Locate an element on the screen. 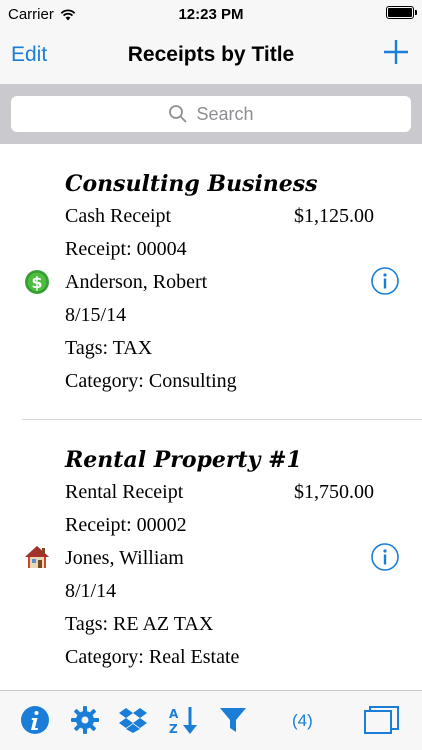 The height and width of the screenshot is (750, 422). navigation-bar: Edit Receipts by Title is located at coordinates (211, 57).